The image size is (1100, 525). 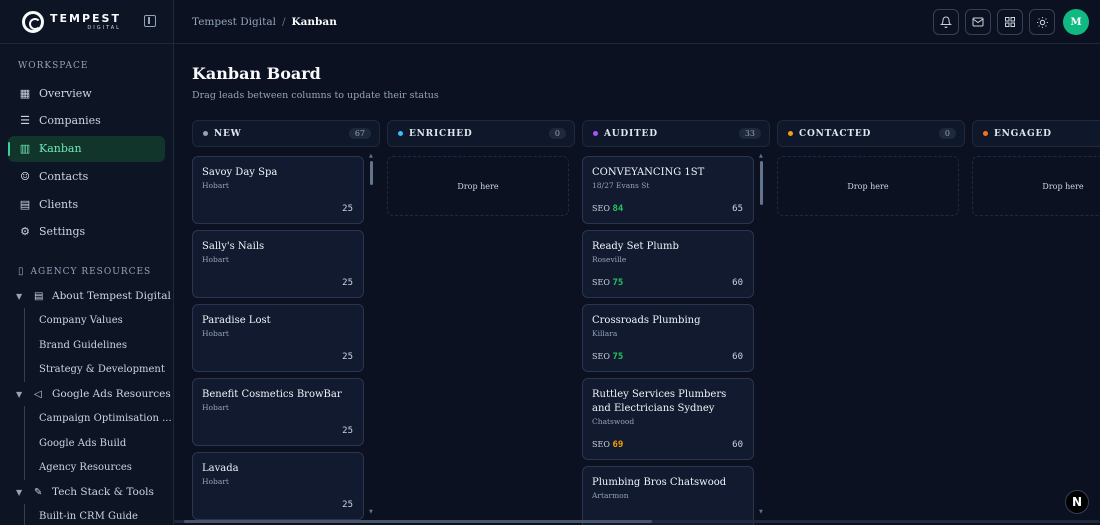 What do you see at coordinates (278, 412) in the screenshot?
I see `lead-card: Benefit Cosmetics BrowBar Hobart 25` at bounding box center [278, 412].